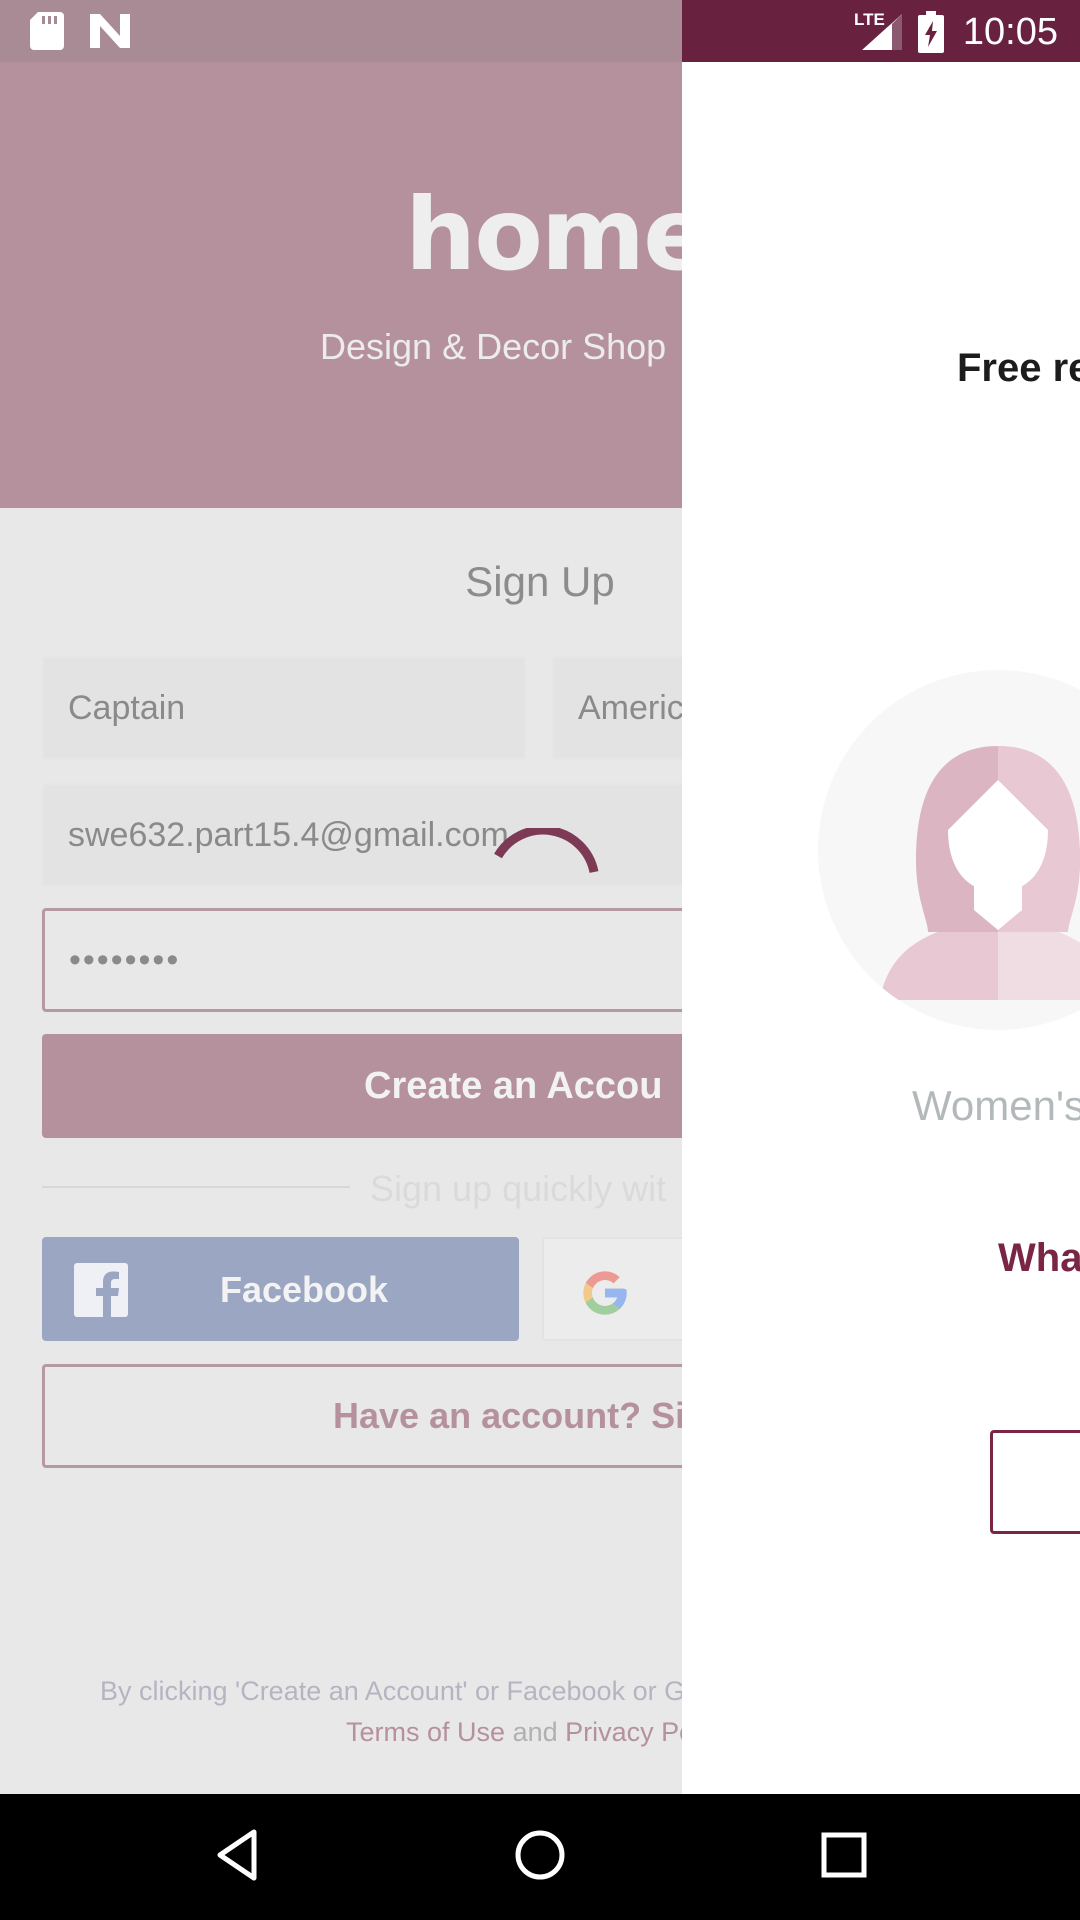  I want to click on privacy-policy-link: Privacy Po, so click(623, 1732).